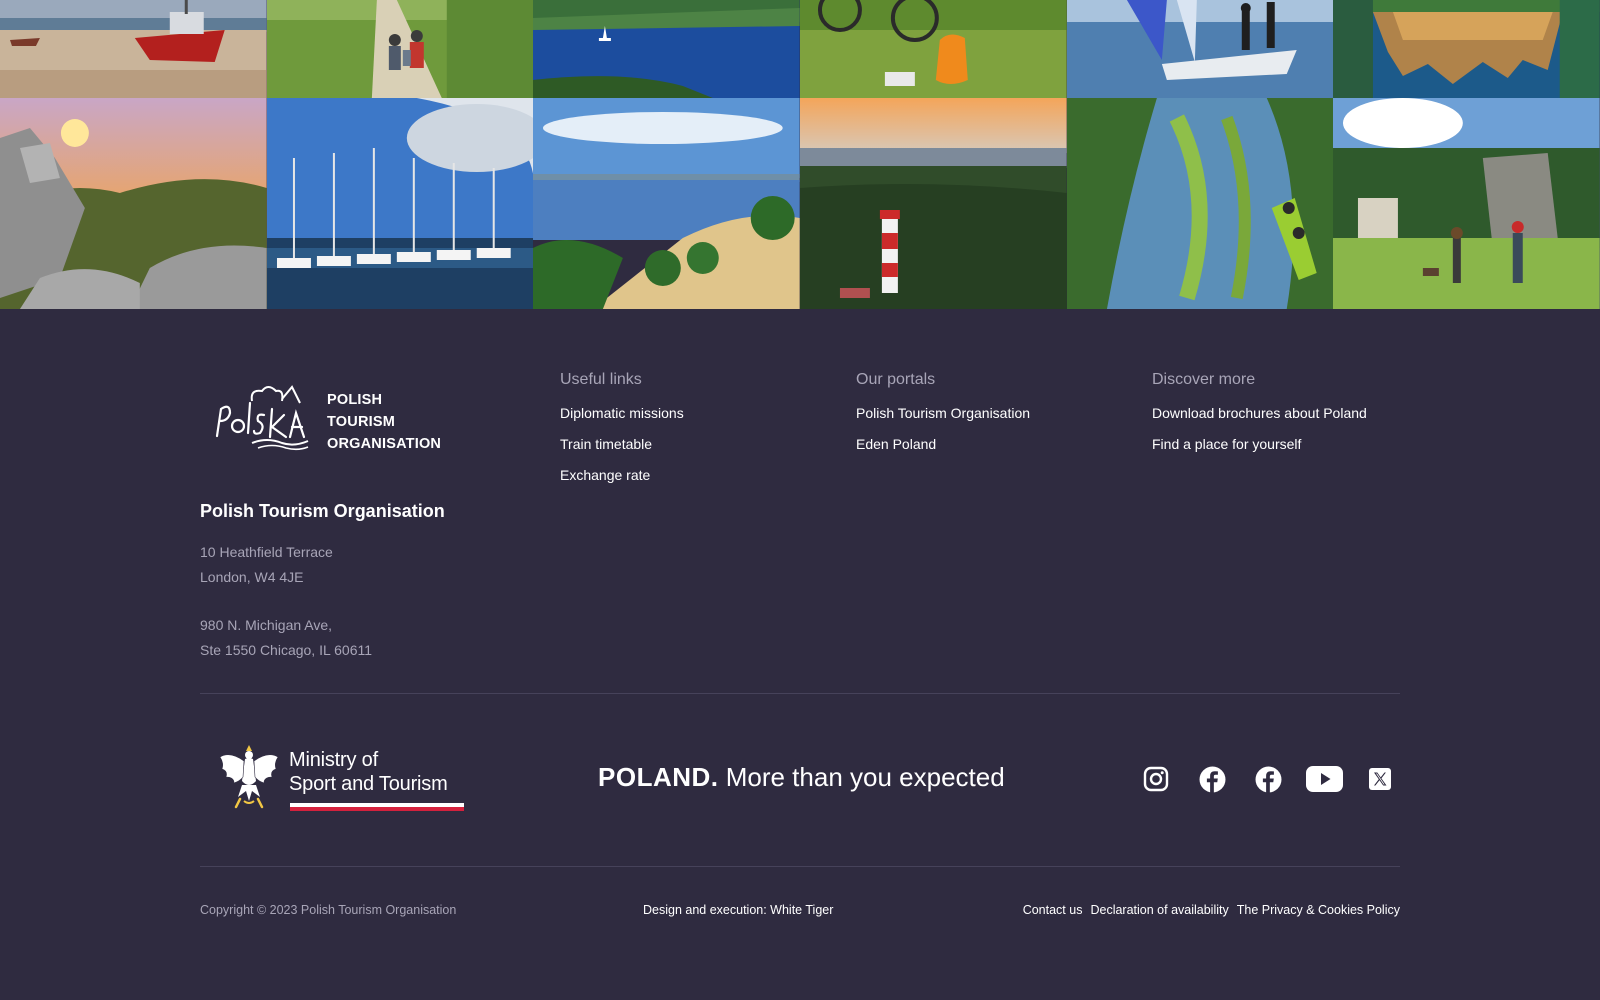 The width and height of the screenshot is (1600, 1000). Describe the element at coordinates (1156, 779) in the screenshot. I see `instagram-icon` at that location.